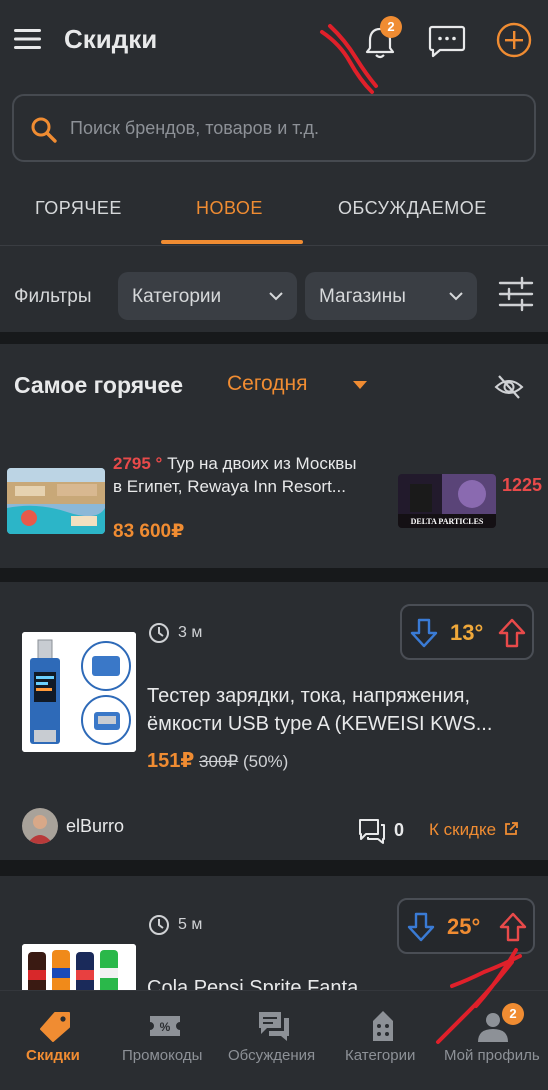  I want to click on search-icon, so click(44, 130).